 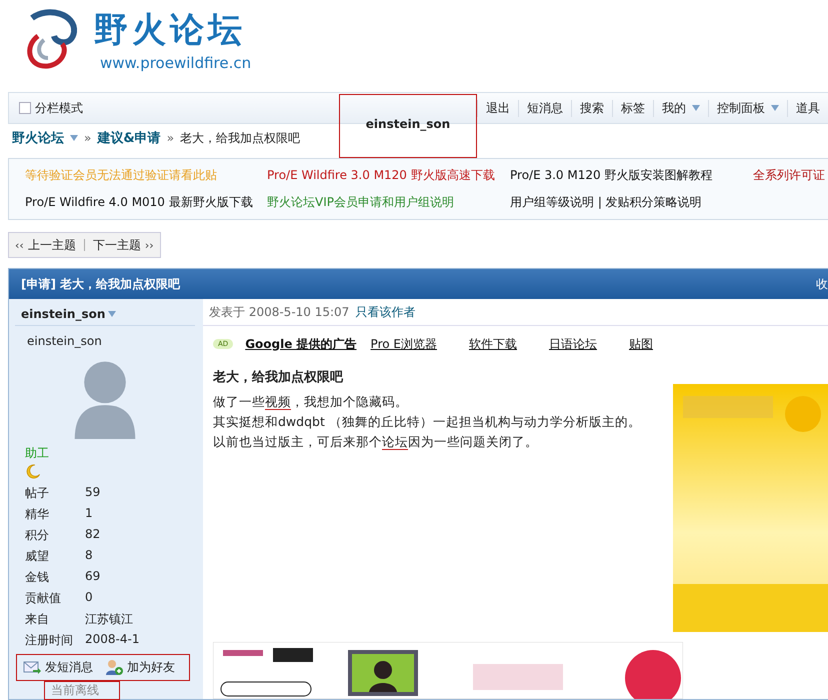 I want to click on status-label: 当前离线, so click(x=82, y=690).